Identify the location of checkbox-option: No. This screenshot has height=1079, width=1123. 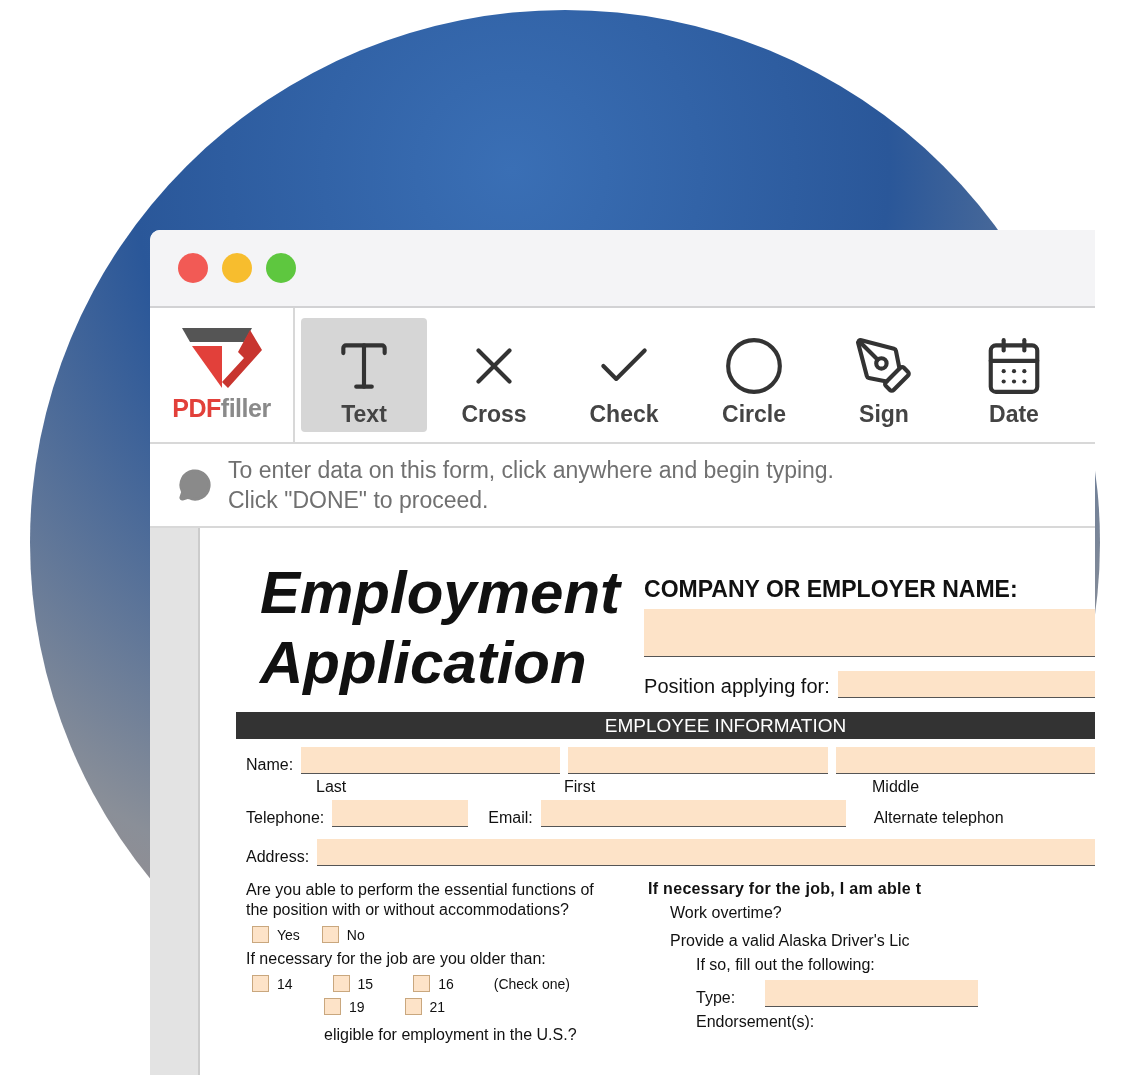
(343, 934).